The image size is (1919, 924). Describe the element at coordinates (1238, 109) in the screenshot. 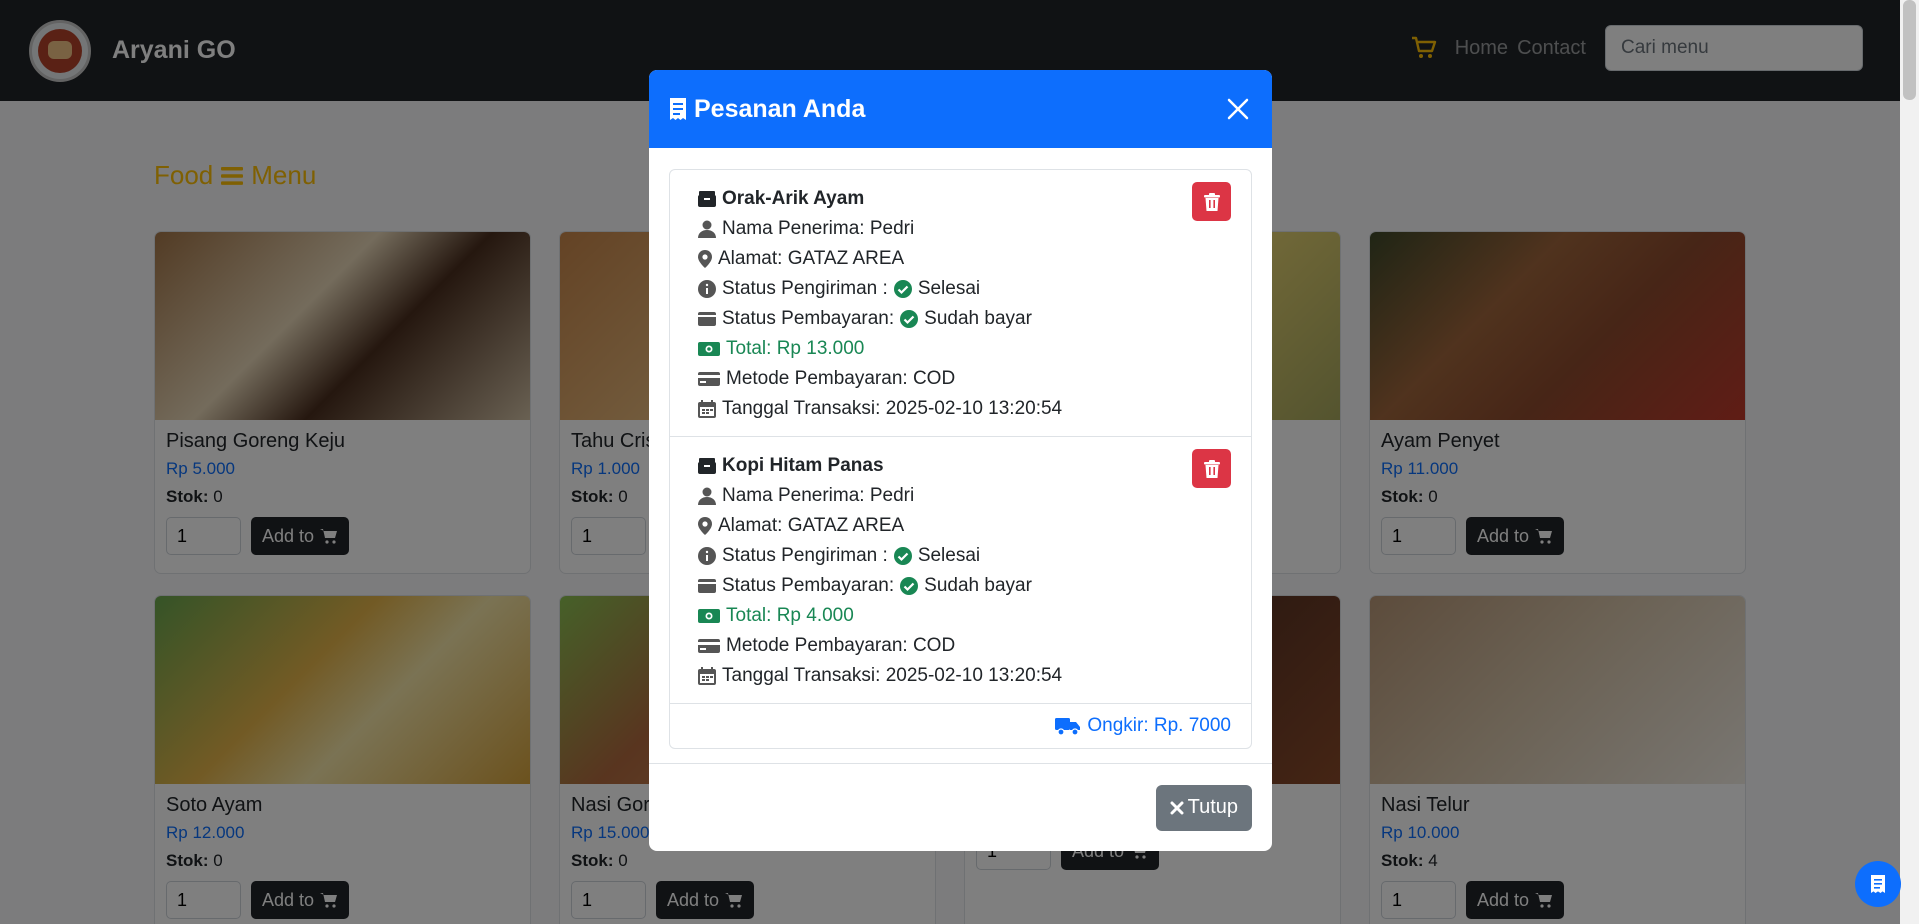

I see `close-icon` at that location.